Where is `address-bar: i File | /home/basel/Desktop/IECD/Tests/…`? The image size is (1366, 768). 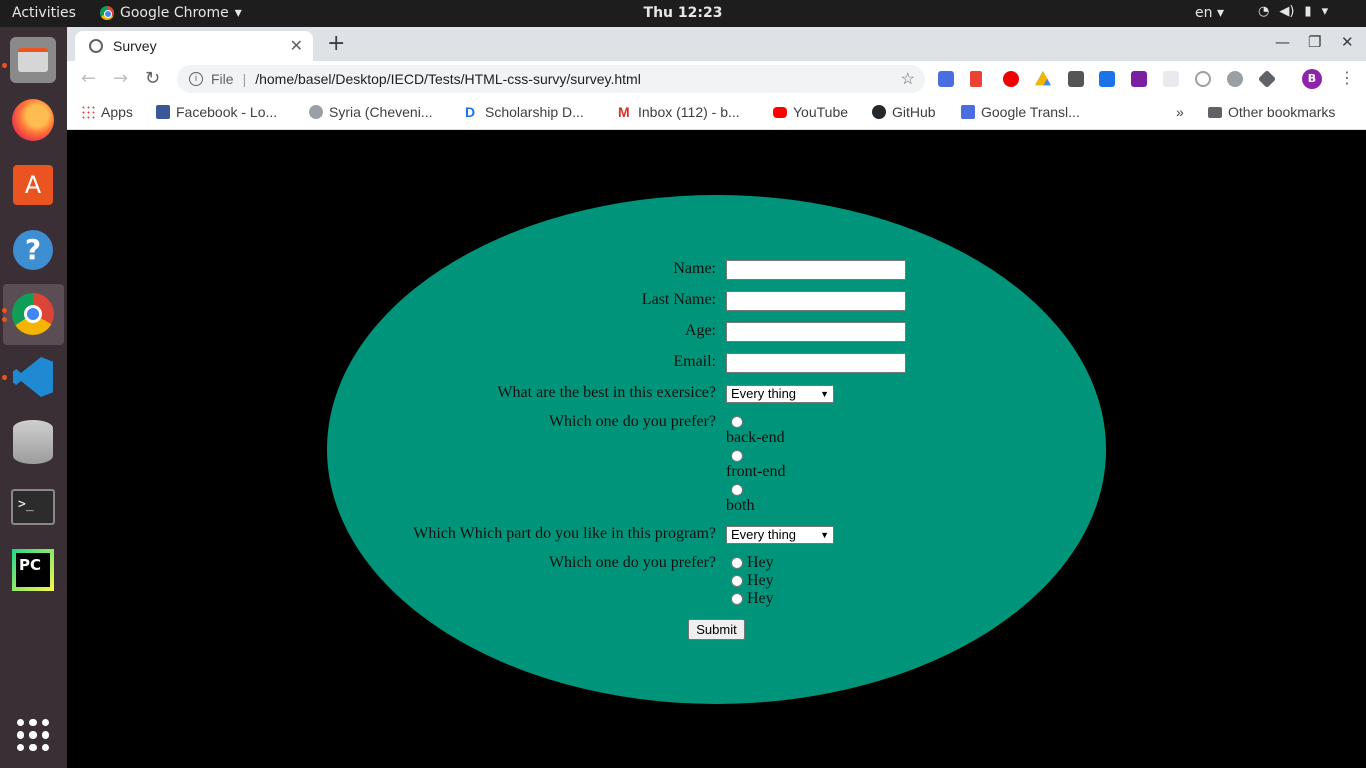
address-bar: i File | /home/basel/Desktop/IECD/Tests/… is located at coordinates (551, 79).